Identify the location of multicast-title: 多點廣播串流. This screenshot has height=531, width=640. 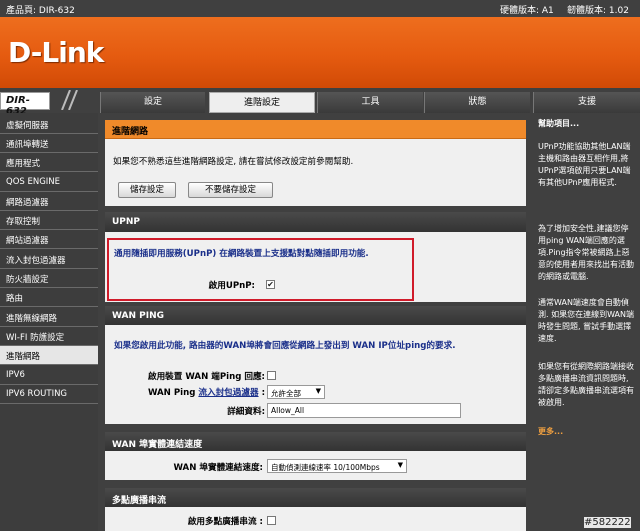
(315, 497).